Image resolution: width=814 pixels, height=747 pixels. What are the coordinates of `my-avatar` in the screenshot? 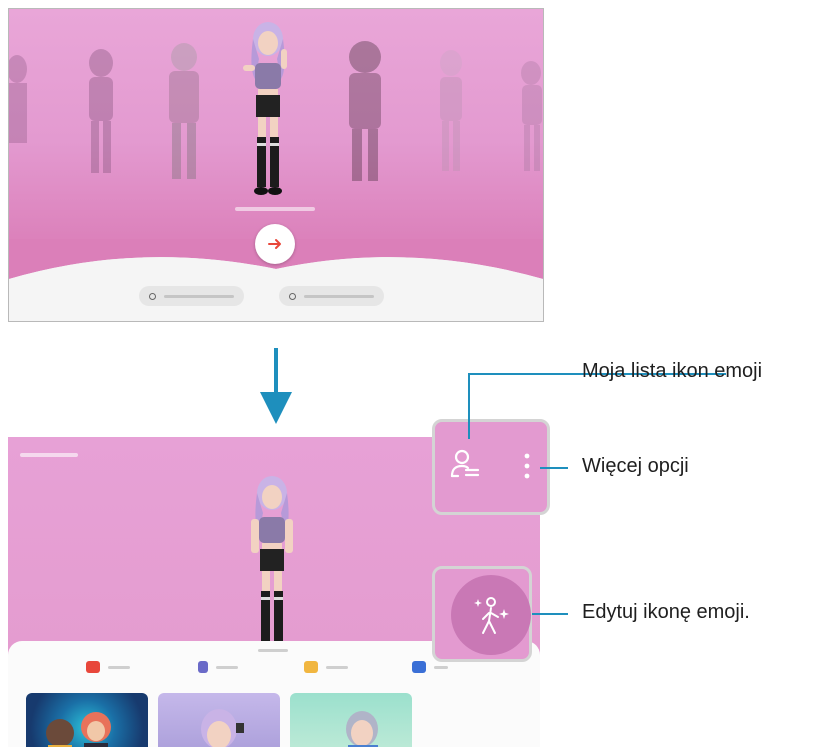 It's located at (272, 568).